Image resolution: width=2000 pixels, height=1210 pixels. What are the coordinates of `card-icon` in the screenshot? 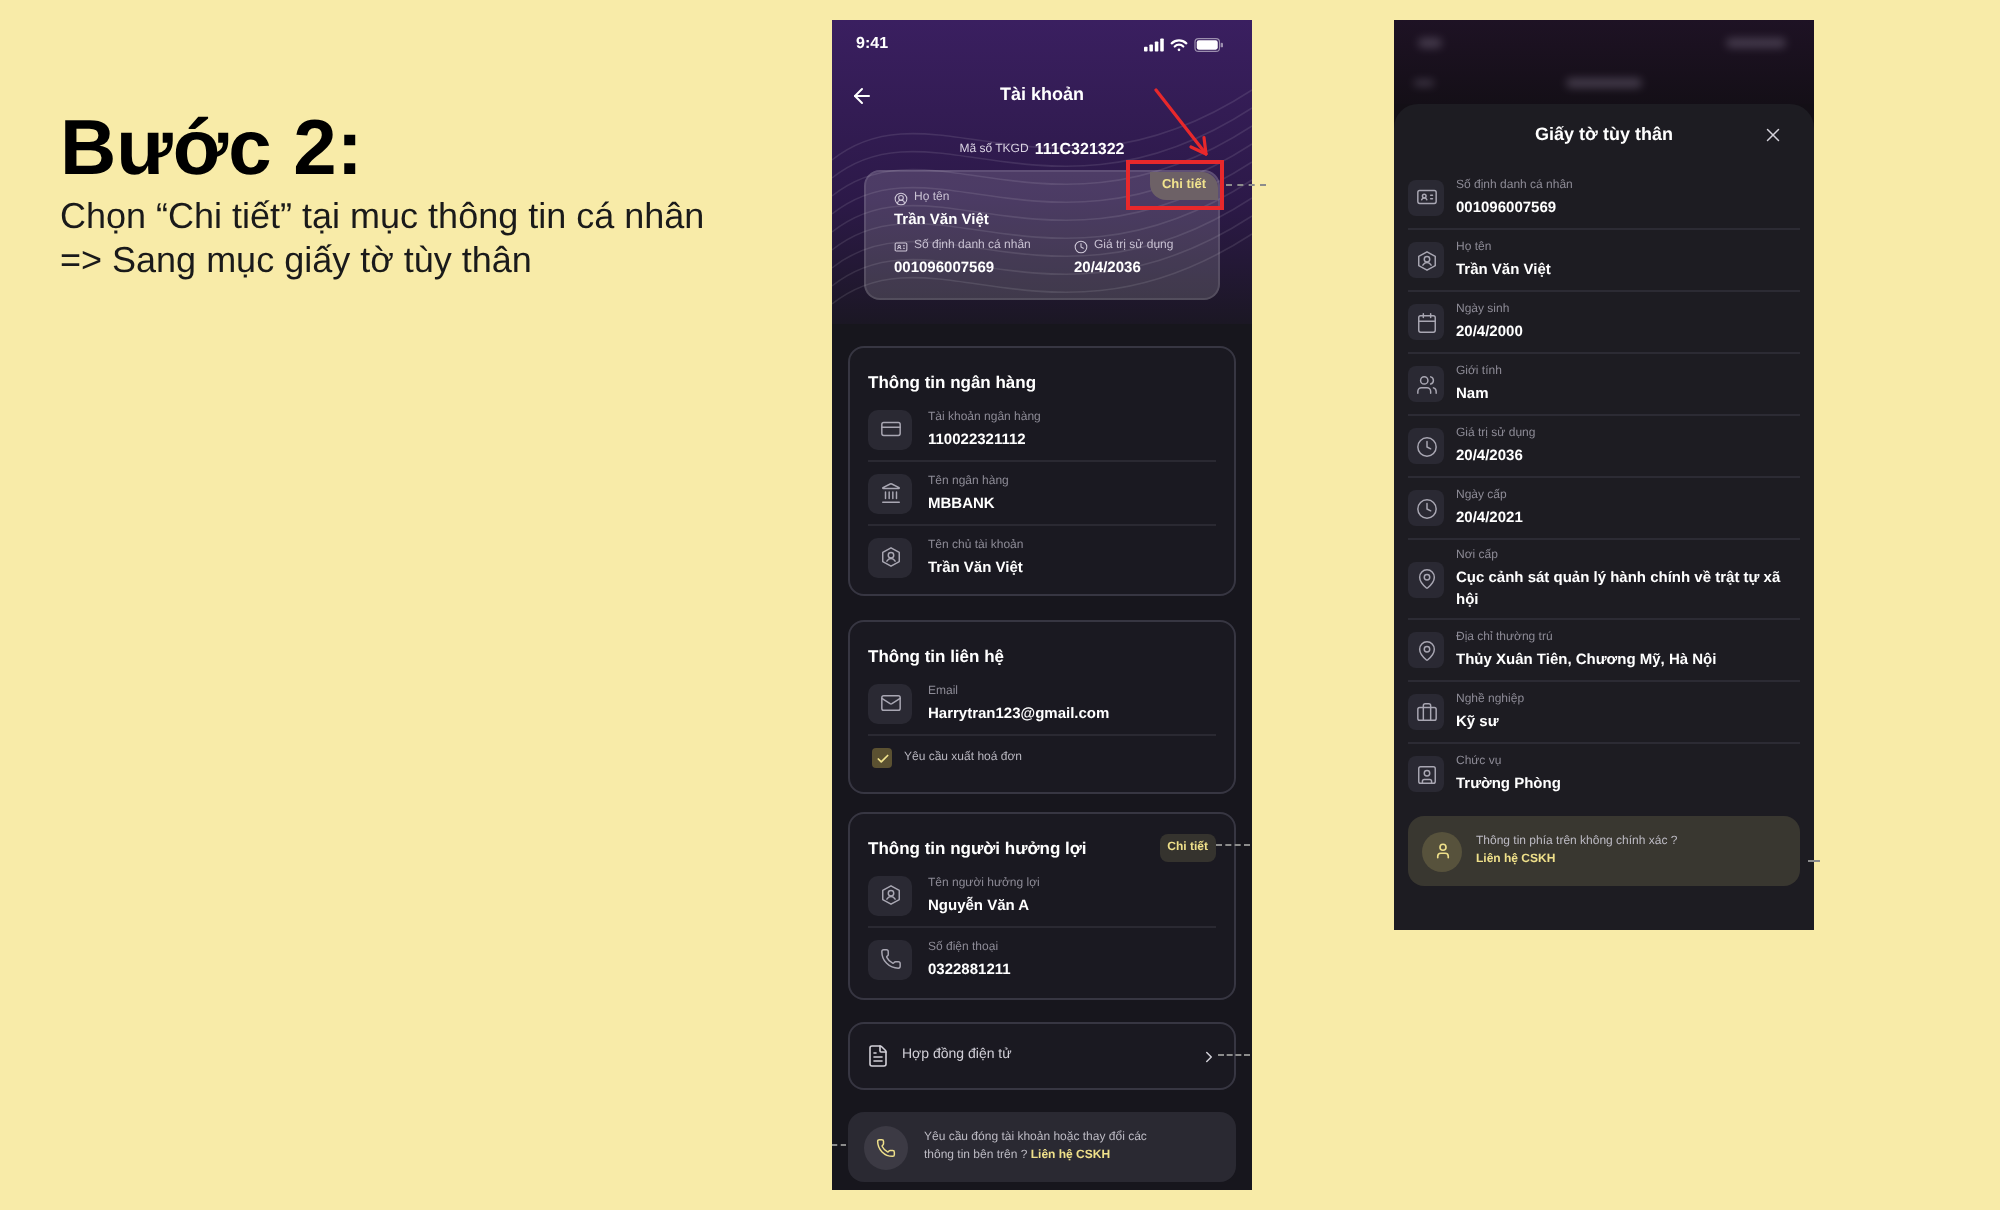 It's located at (890, 429).